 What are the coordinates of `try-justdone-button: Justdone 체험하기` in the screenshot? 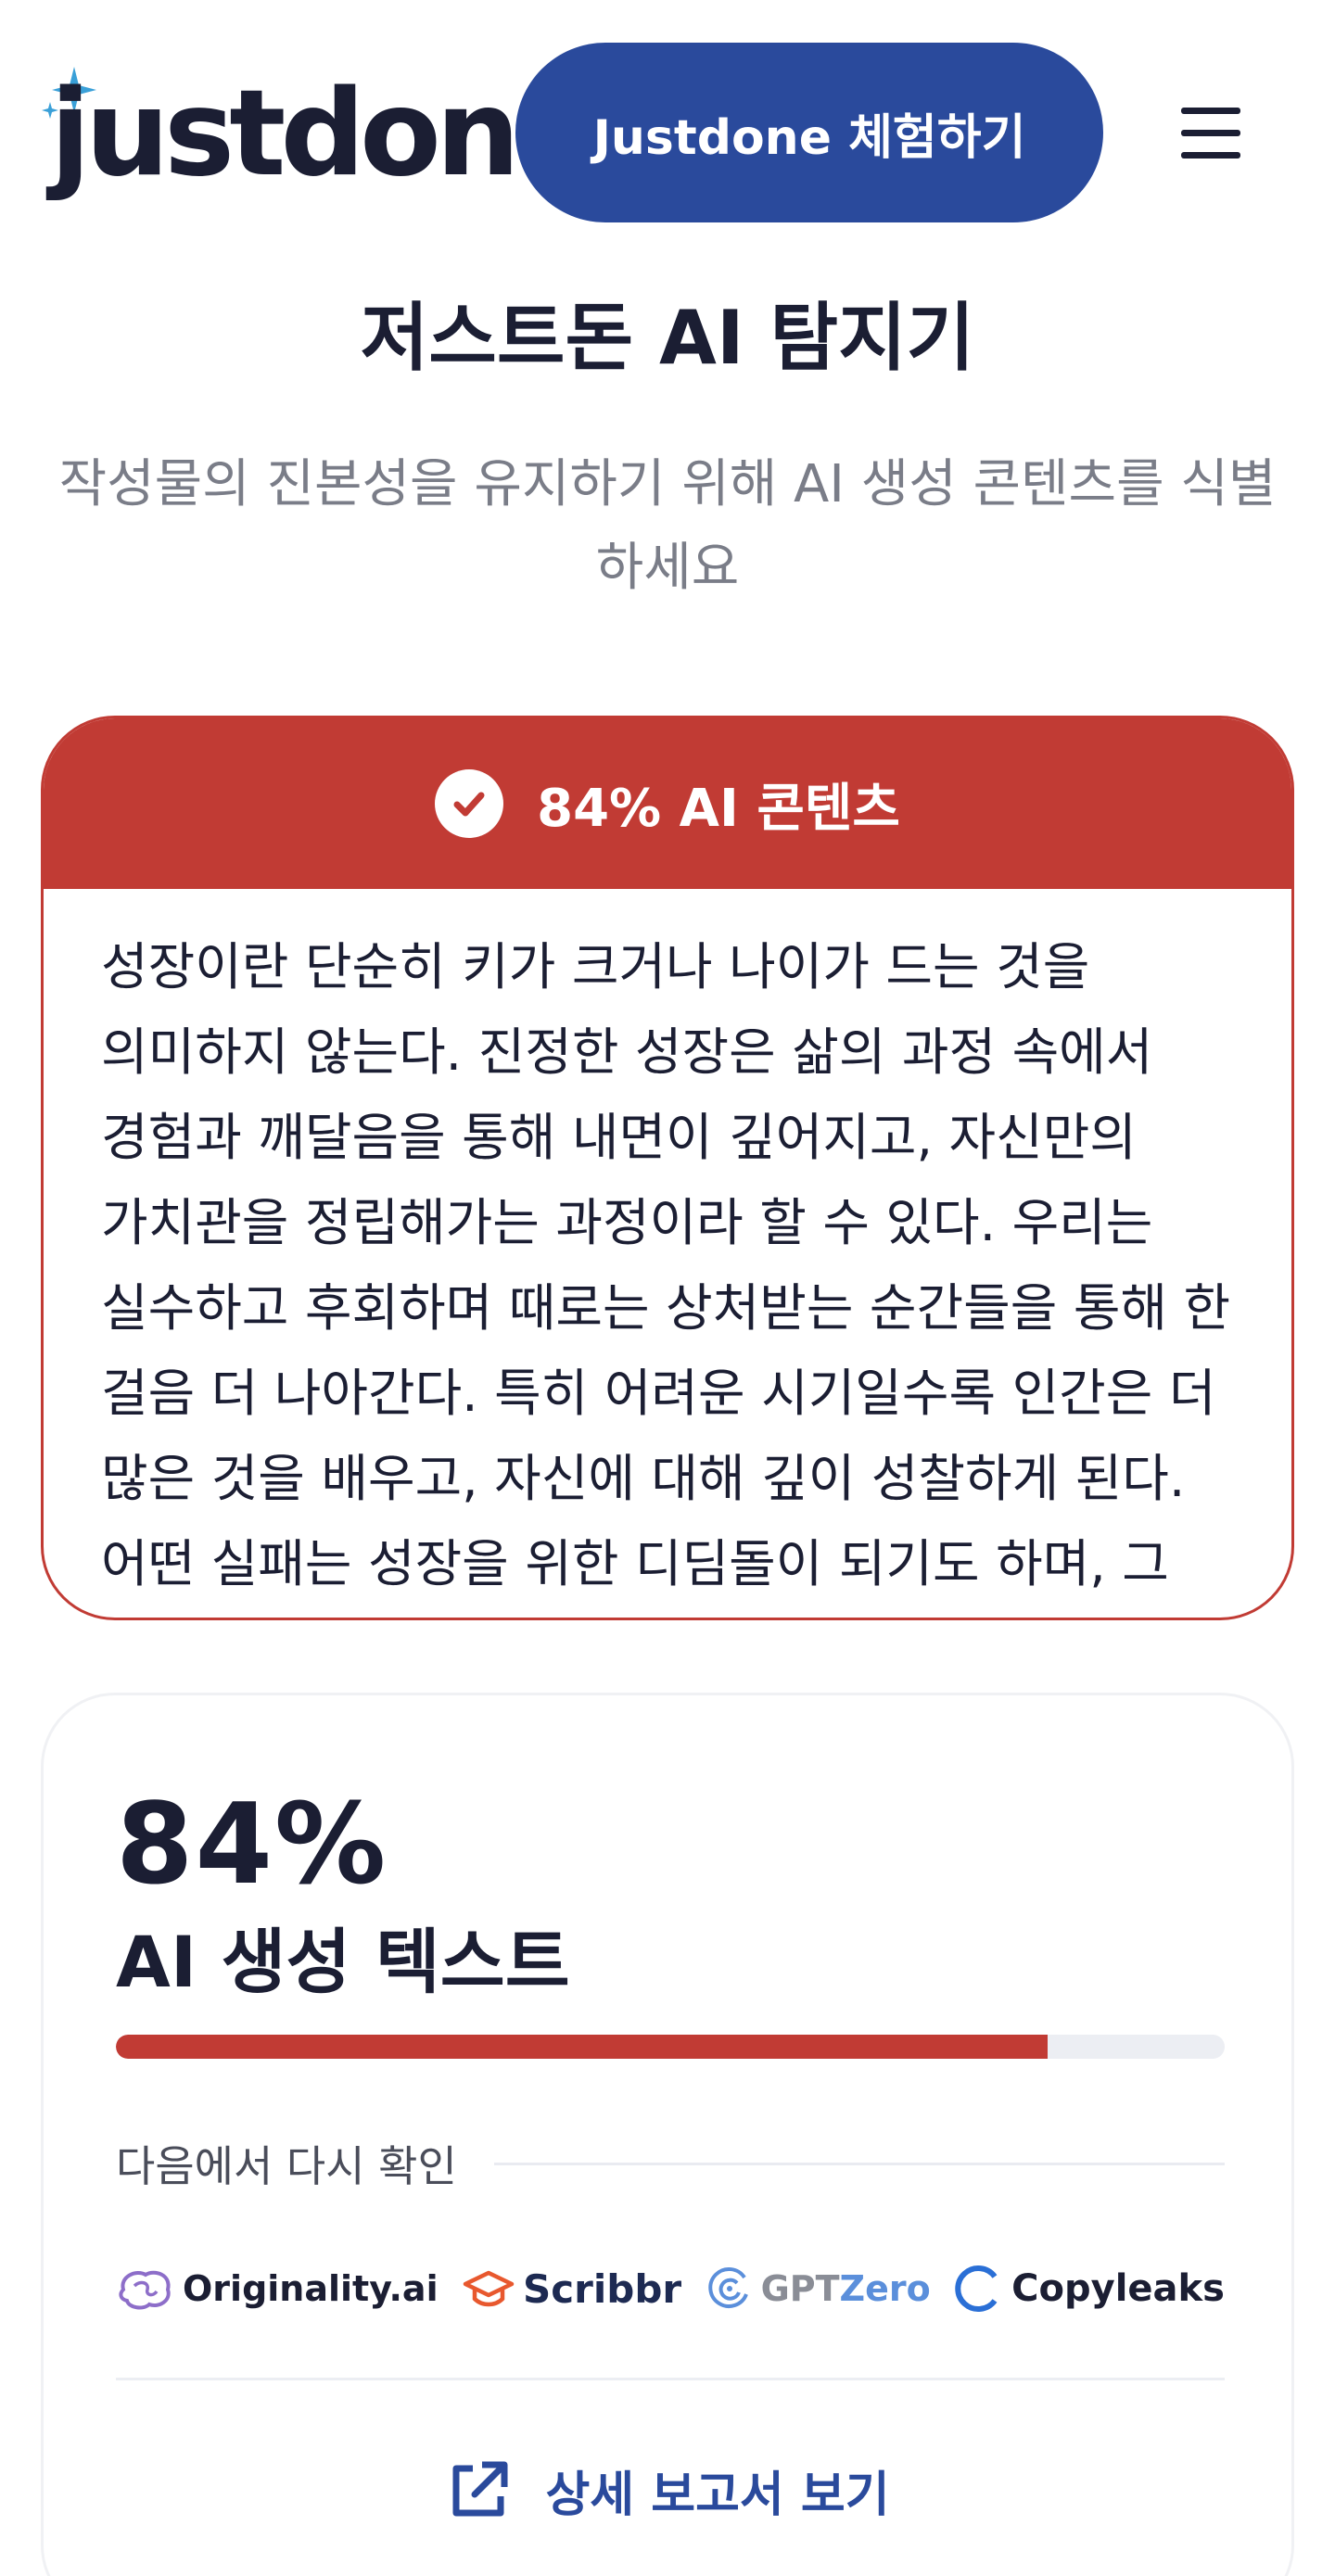 It's located at (809, 133).